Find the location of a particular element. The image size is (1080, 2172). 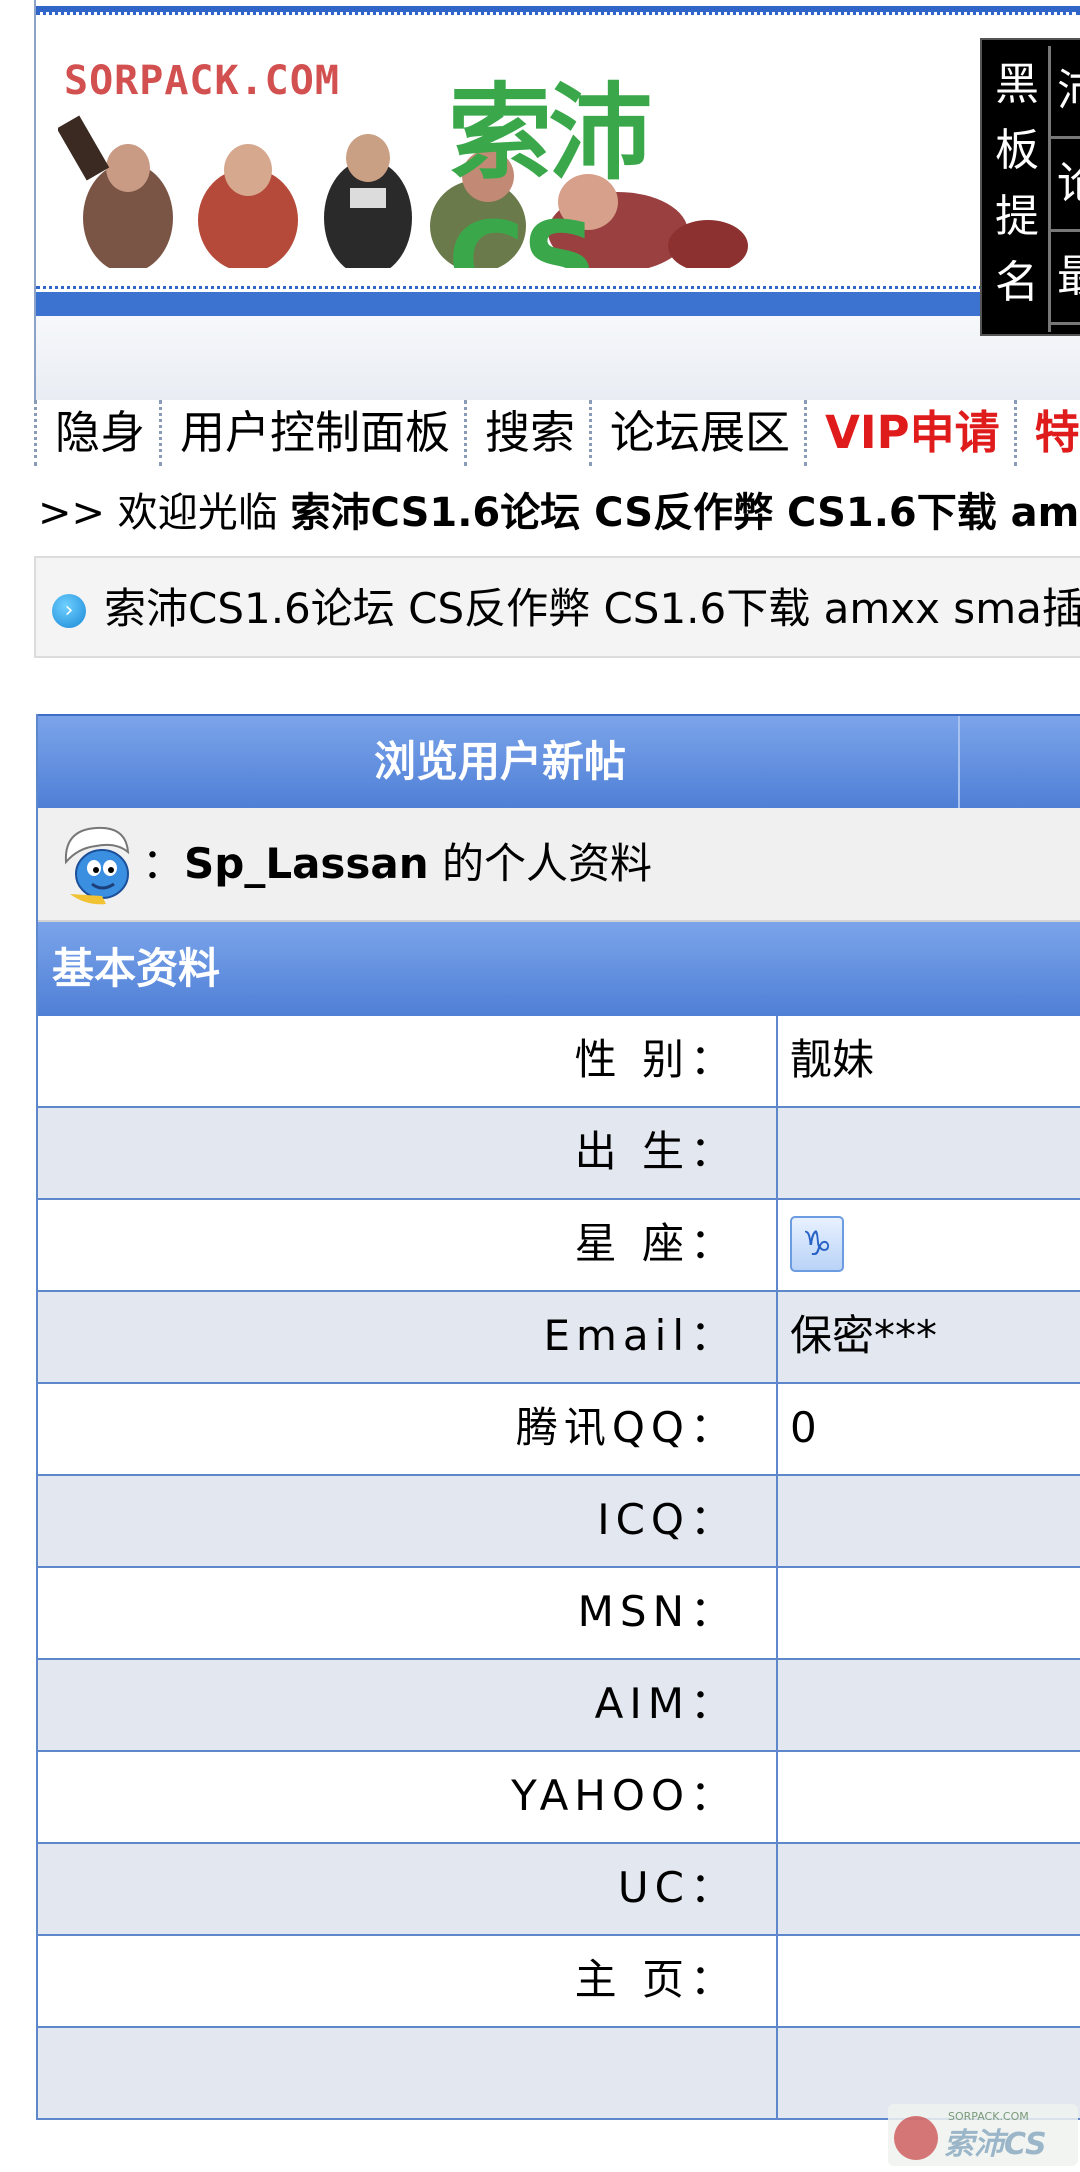

profile-user-row: ：Sp_Lassan 的个人资料 is located at coordinates (559, 865).